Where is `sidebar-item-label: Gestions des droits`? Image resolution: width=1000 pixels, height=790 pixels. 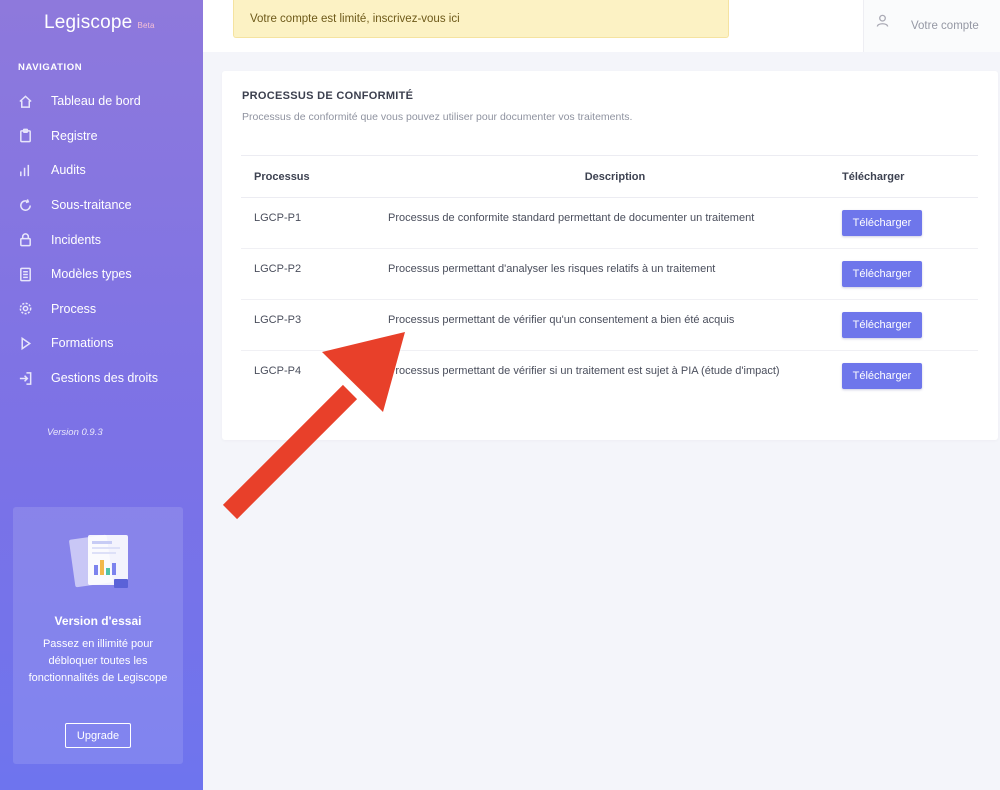 sidebar-item-label: Gestions des droits is located at coordinates (104, 378).